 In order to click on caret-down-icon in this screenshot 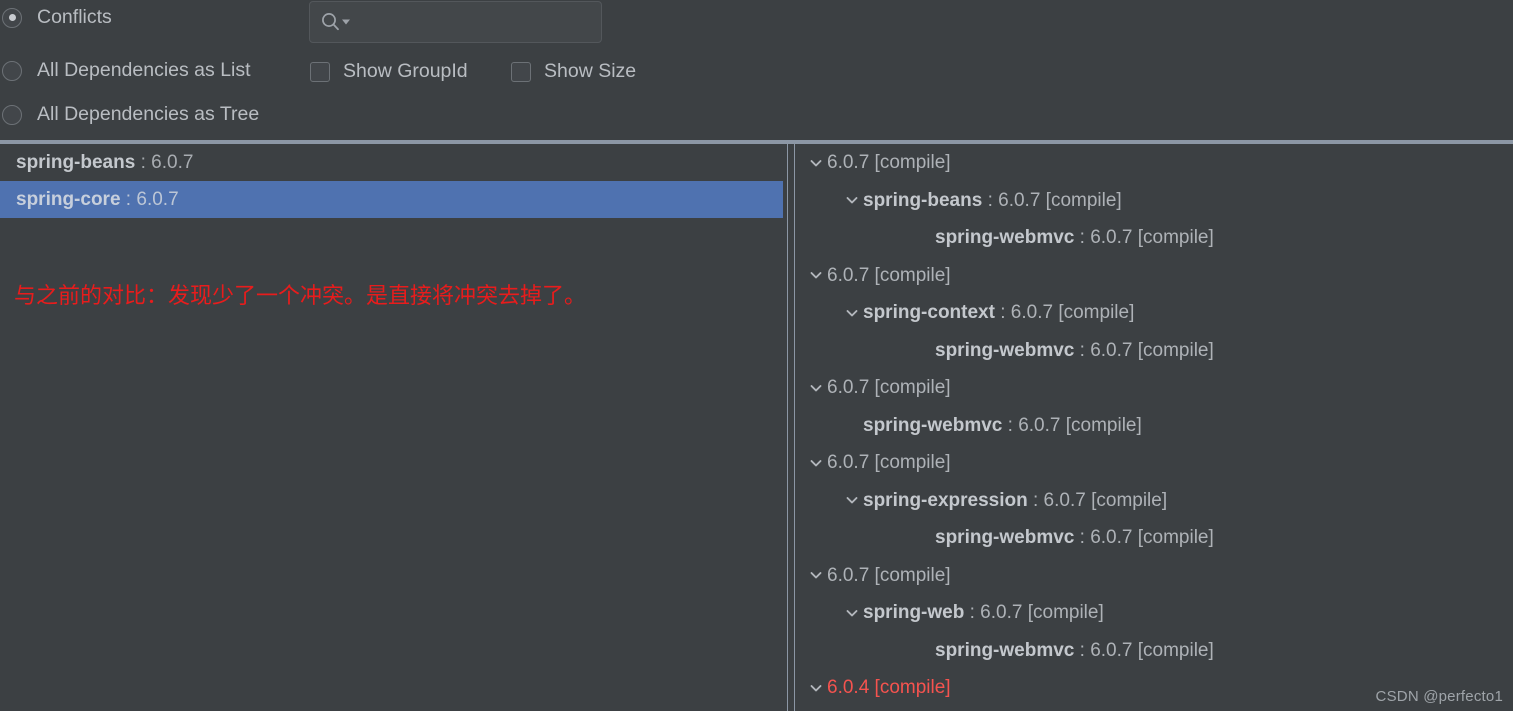, I will do `click(346, 22)`.